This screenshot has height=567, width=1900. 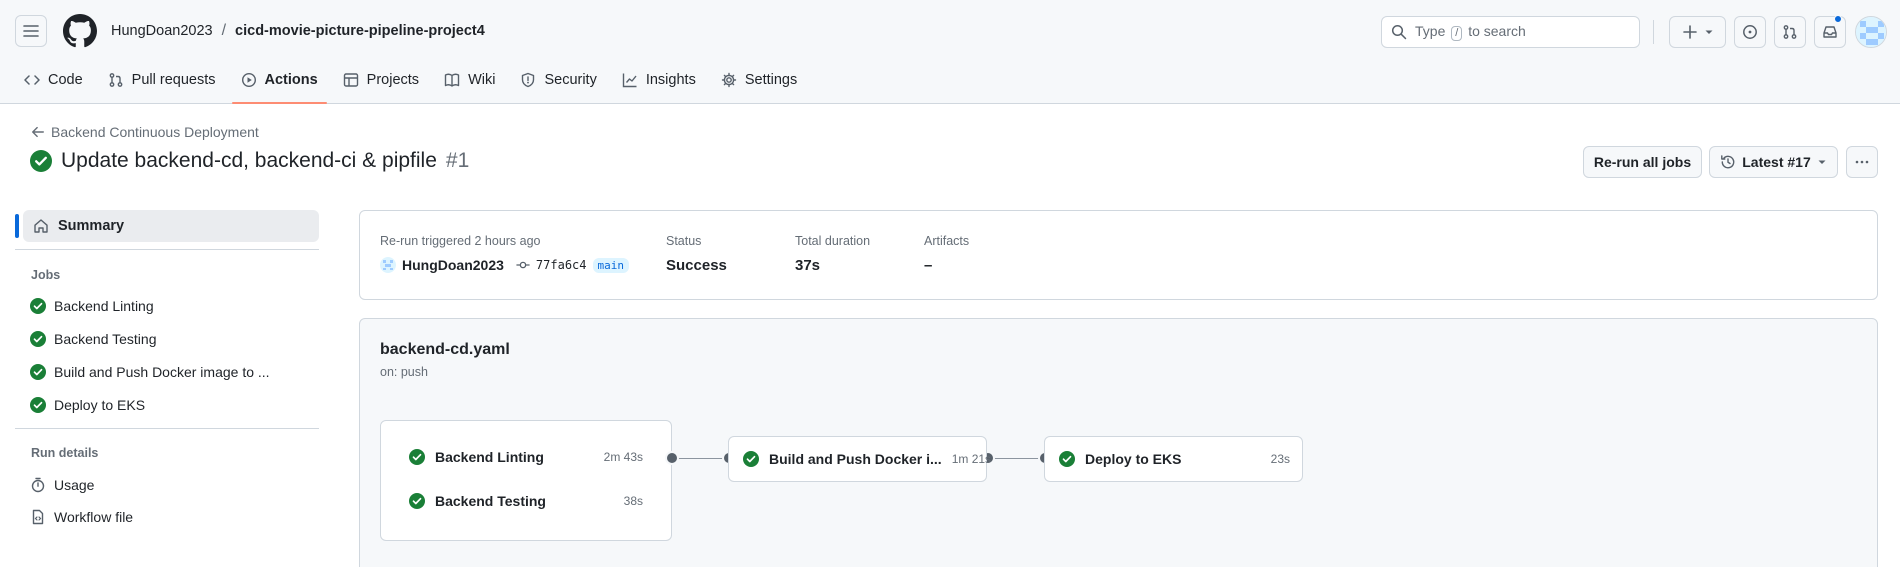 I want to click on more-options-button, so click(x=1862, y=162).